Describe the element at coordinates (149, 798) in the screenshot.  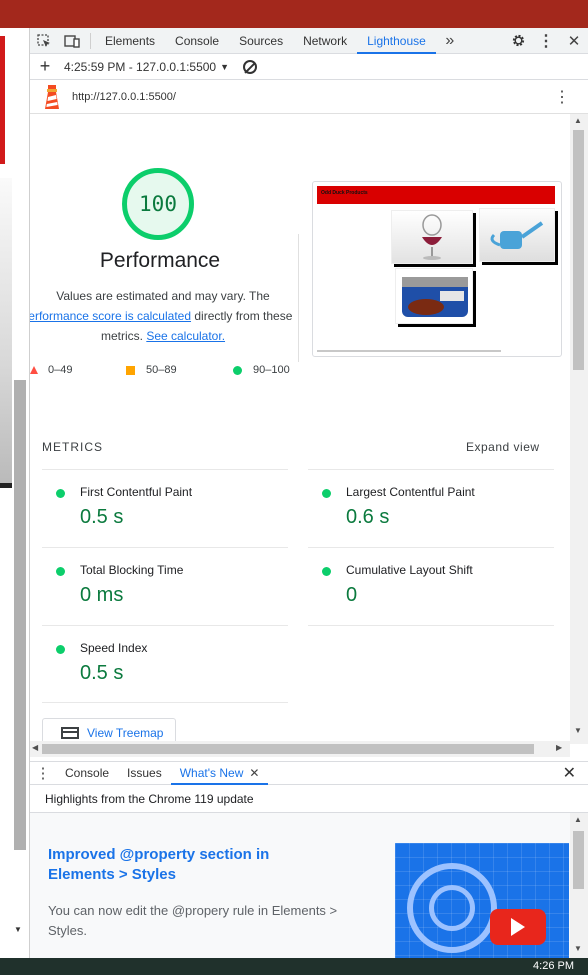
I see `drawer-subtitle: Highlights from the Chrome 119 update` at that location.